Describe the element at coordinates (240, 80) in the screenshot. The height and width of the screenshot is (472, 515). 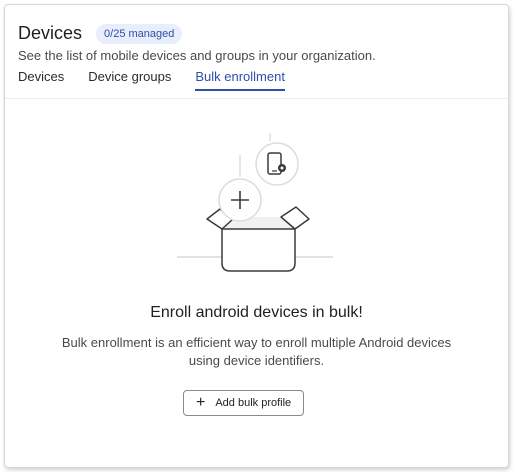
I see `tab-bulk-enrollment: Bulk enrollment` at that location.